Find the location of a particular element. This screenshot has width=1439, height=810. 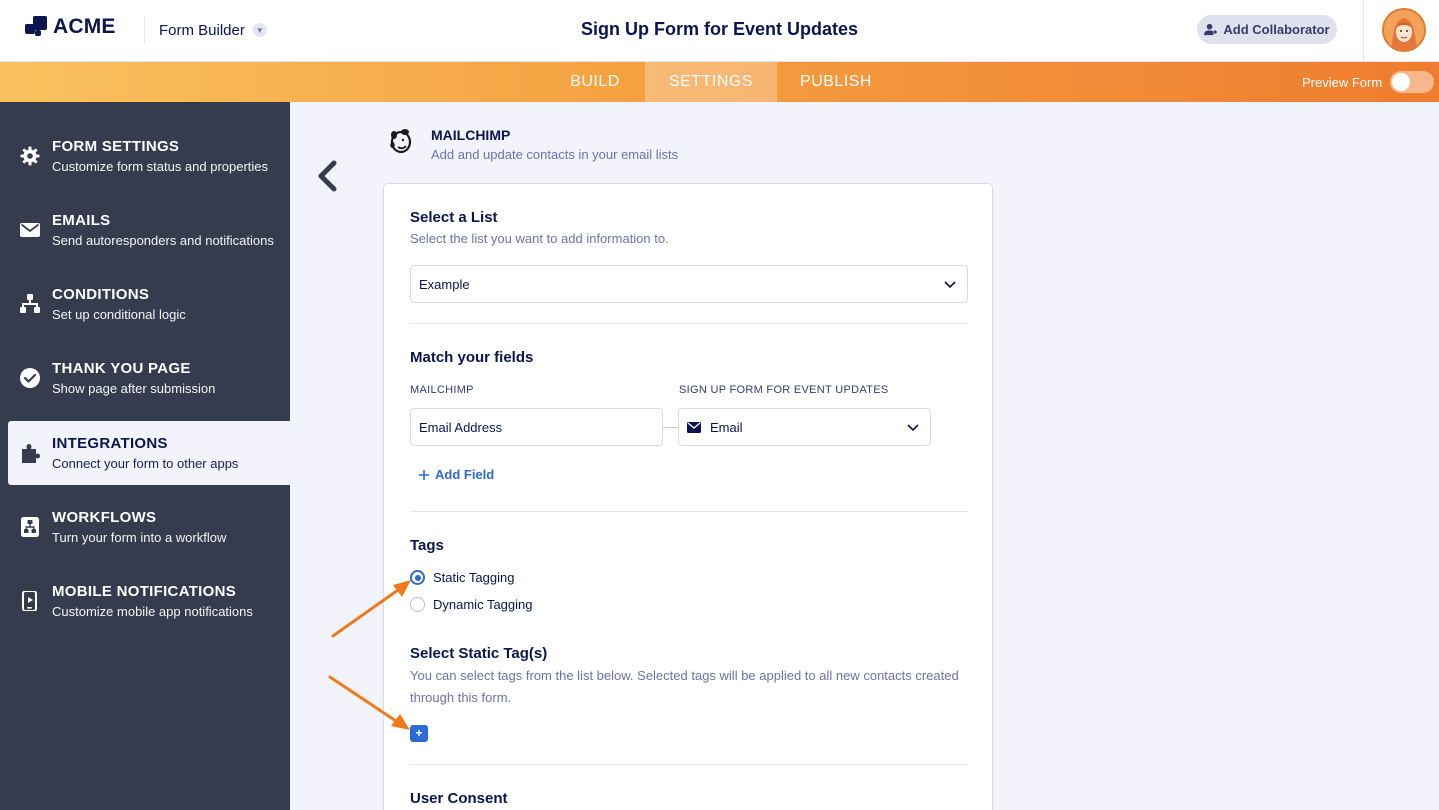

tab-build: BUILD is located at coordinates (595, 82).